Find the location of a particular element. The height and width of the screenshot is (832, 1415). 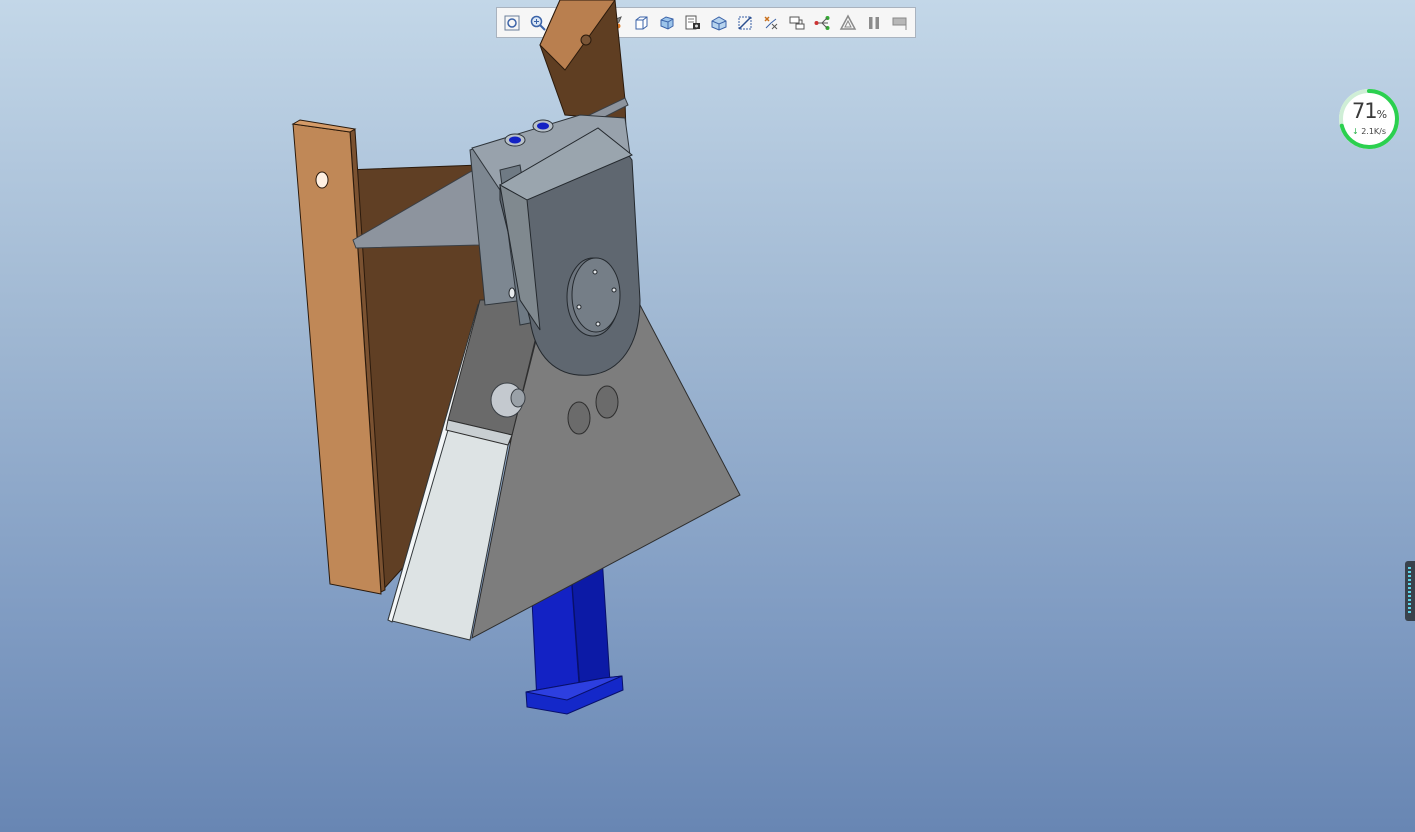

side-panel-handle is located at coordinates (1410, 591).